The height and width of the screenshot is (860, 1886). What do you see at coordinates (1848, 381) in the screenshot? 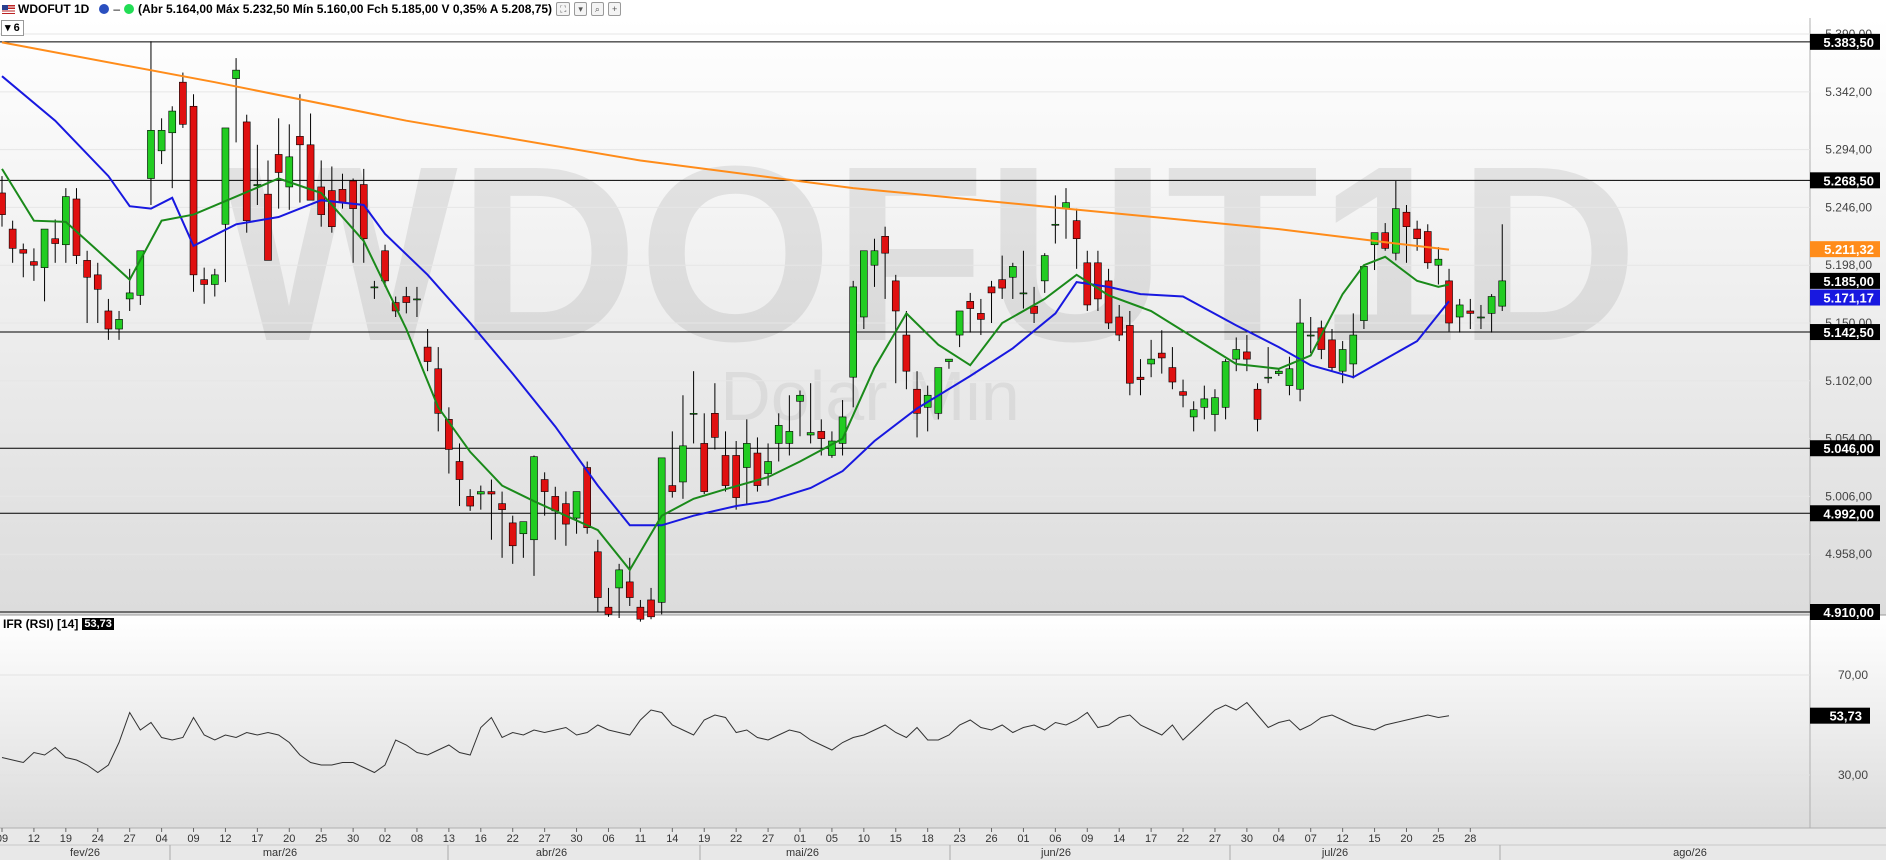
I see `price-tick-label: 5.102,00` at bounding box center [1848, 381].